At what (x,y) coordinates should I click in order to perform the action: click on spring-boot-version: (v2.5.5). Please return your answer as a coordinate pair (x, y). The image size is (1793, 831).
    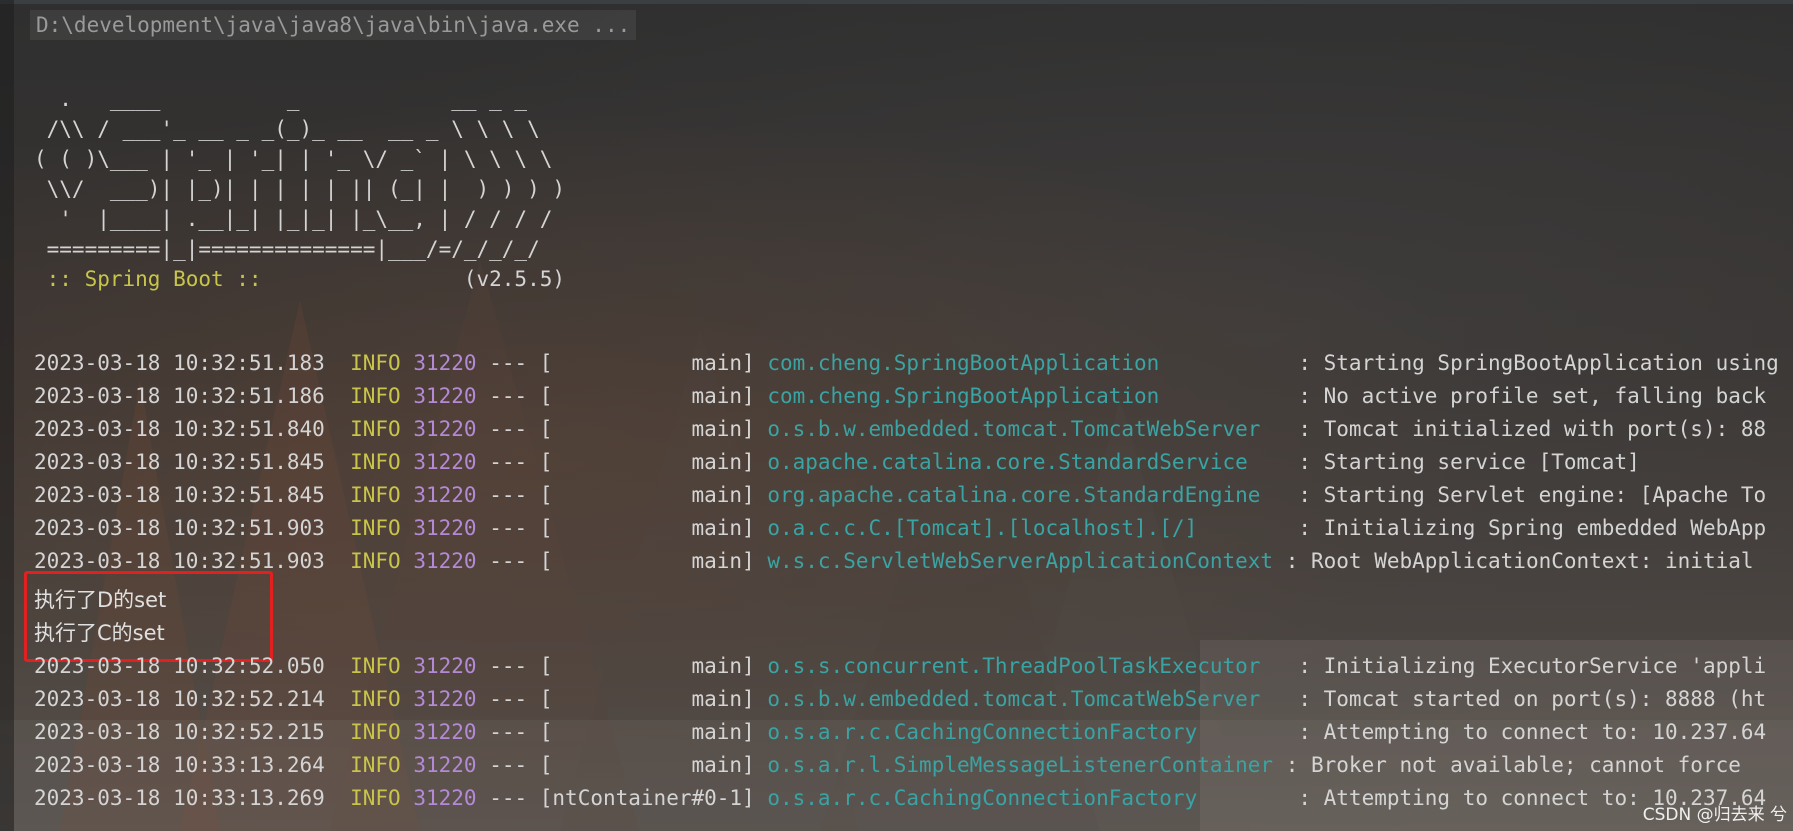
    Looking at the image, I should click on (420, 279).